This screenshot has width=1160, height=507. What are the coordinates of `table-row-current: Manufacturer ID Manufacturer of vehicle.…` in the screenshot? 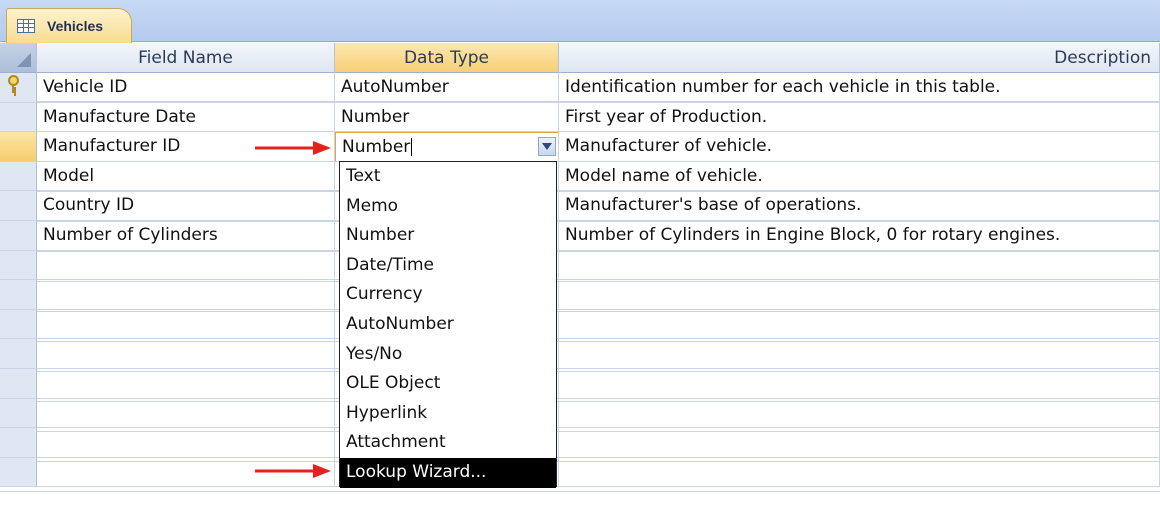 It's located at (580, 147).